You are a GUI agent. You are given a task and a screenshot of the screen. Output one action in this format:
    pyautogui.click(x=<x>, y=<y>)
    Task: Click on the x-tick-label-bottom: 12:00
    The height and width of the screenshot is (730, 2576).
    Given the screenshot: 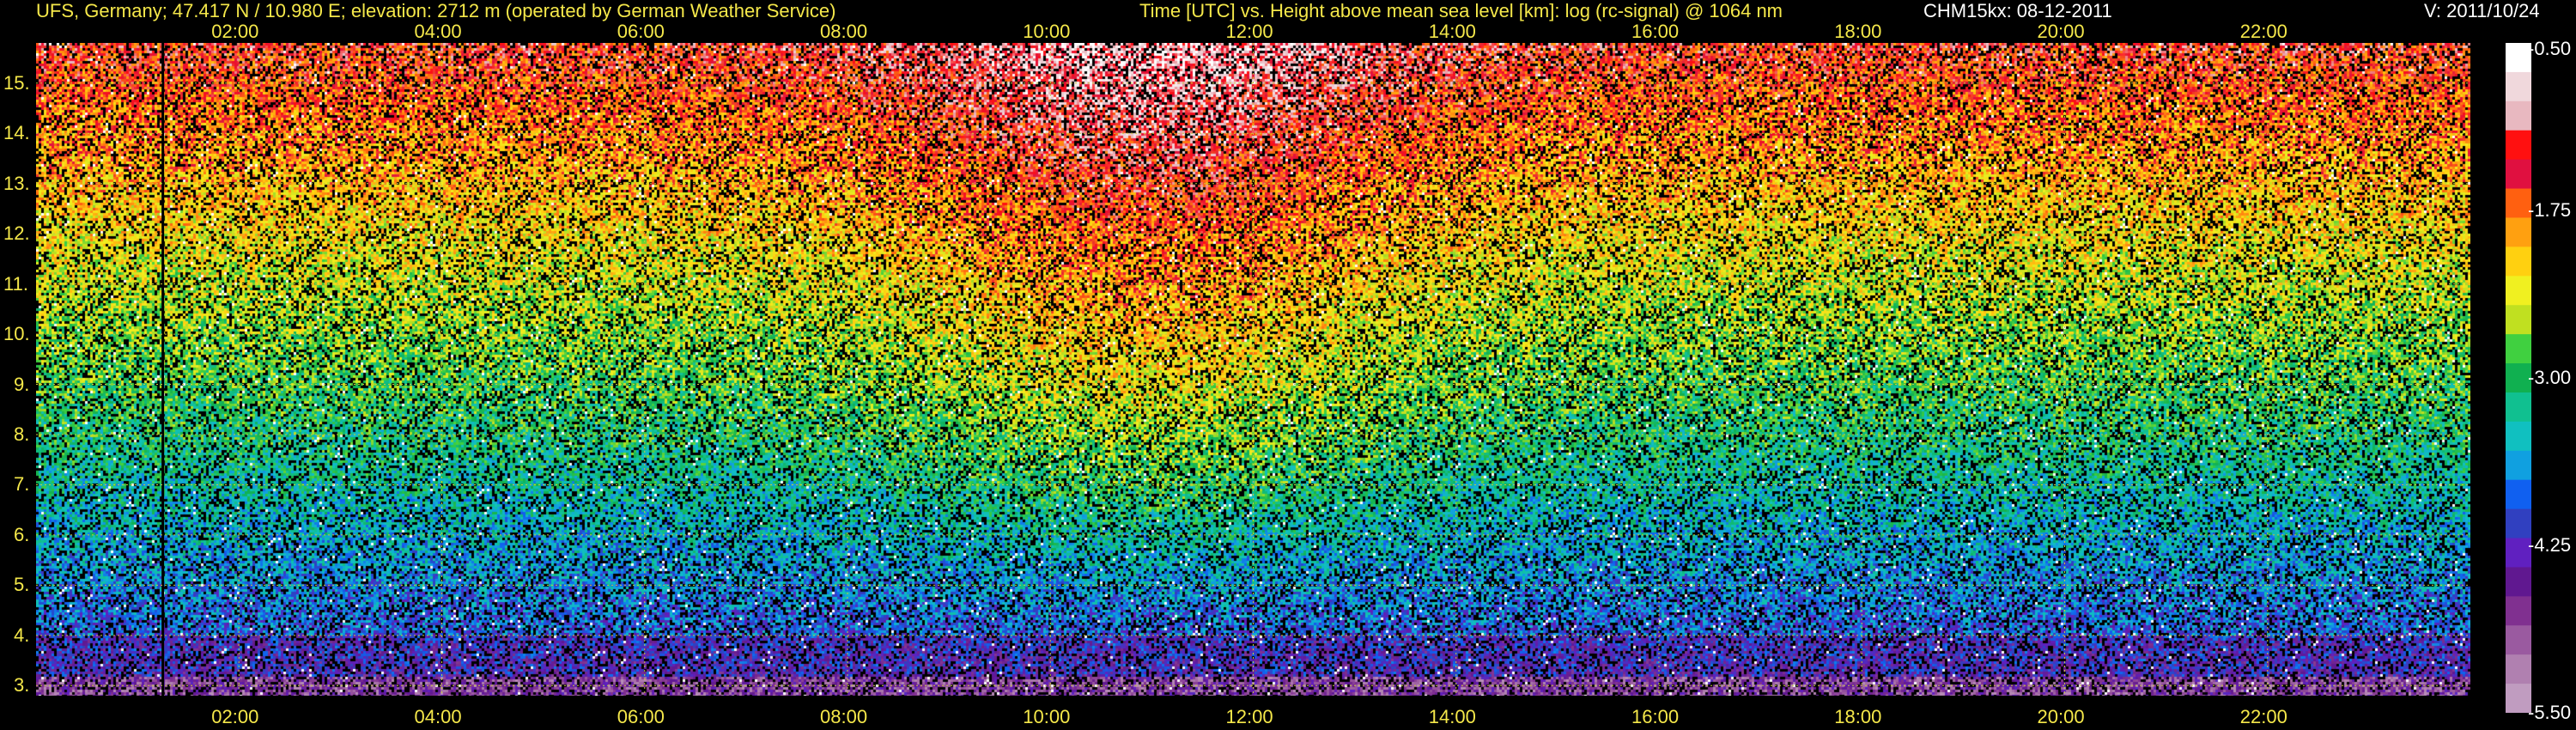 What is the action you would take?
    pyautogui.click(x=1249, y=716)
    